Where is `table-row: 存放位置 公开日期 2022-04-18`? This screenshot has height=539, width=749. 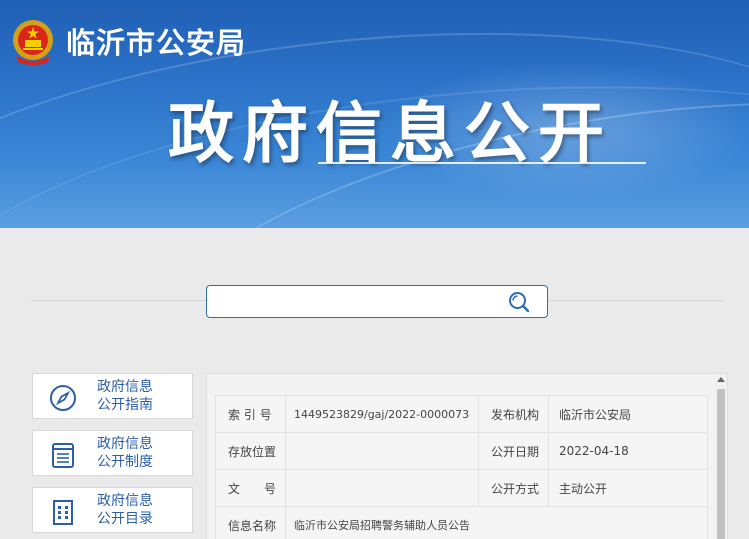 table-row: 存放位置 公开日期 2022-04-18 is located at coordinates (461, 451).